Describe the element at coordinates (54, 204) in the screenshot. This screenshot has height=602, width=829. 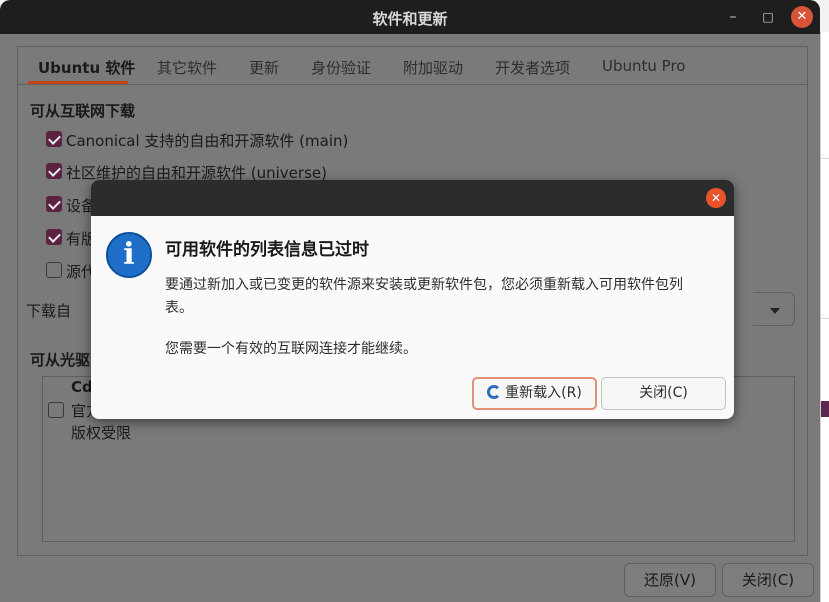
I see `source-restricted-checkbox` at that location.